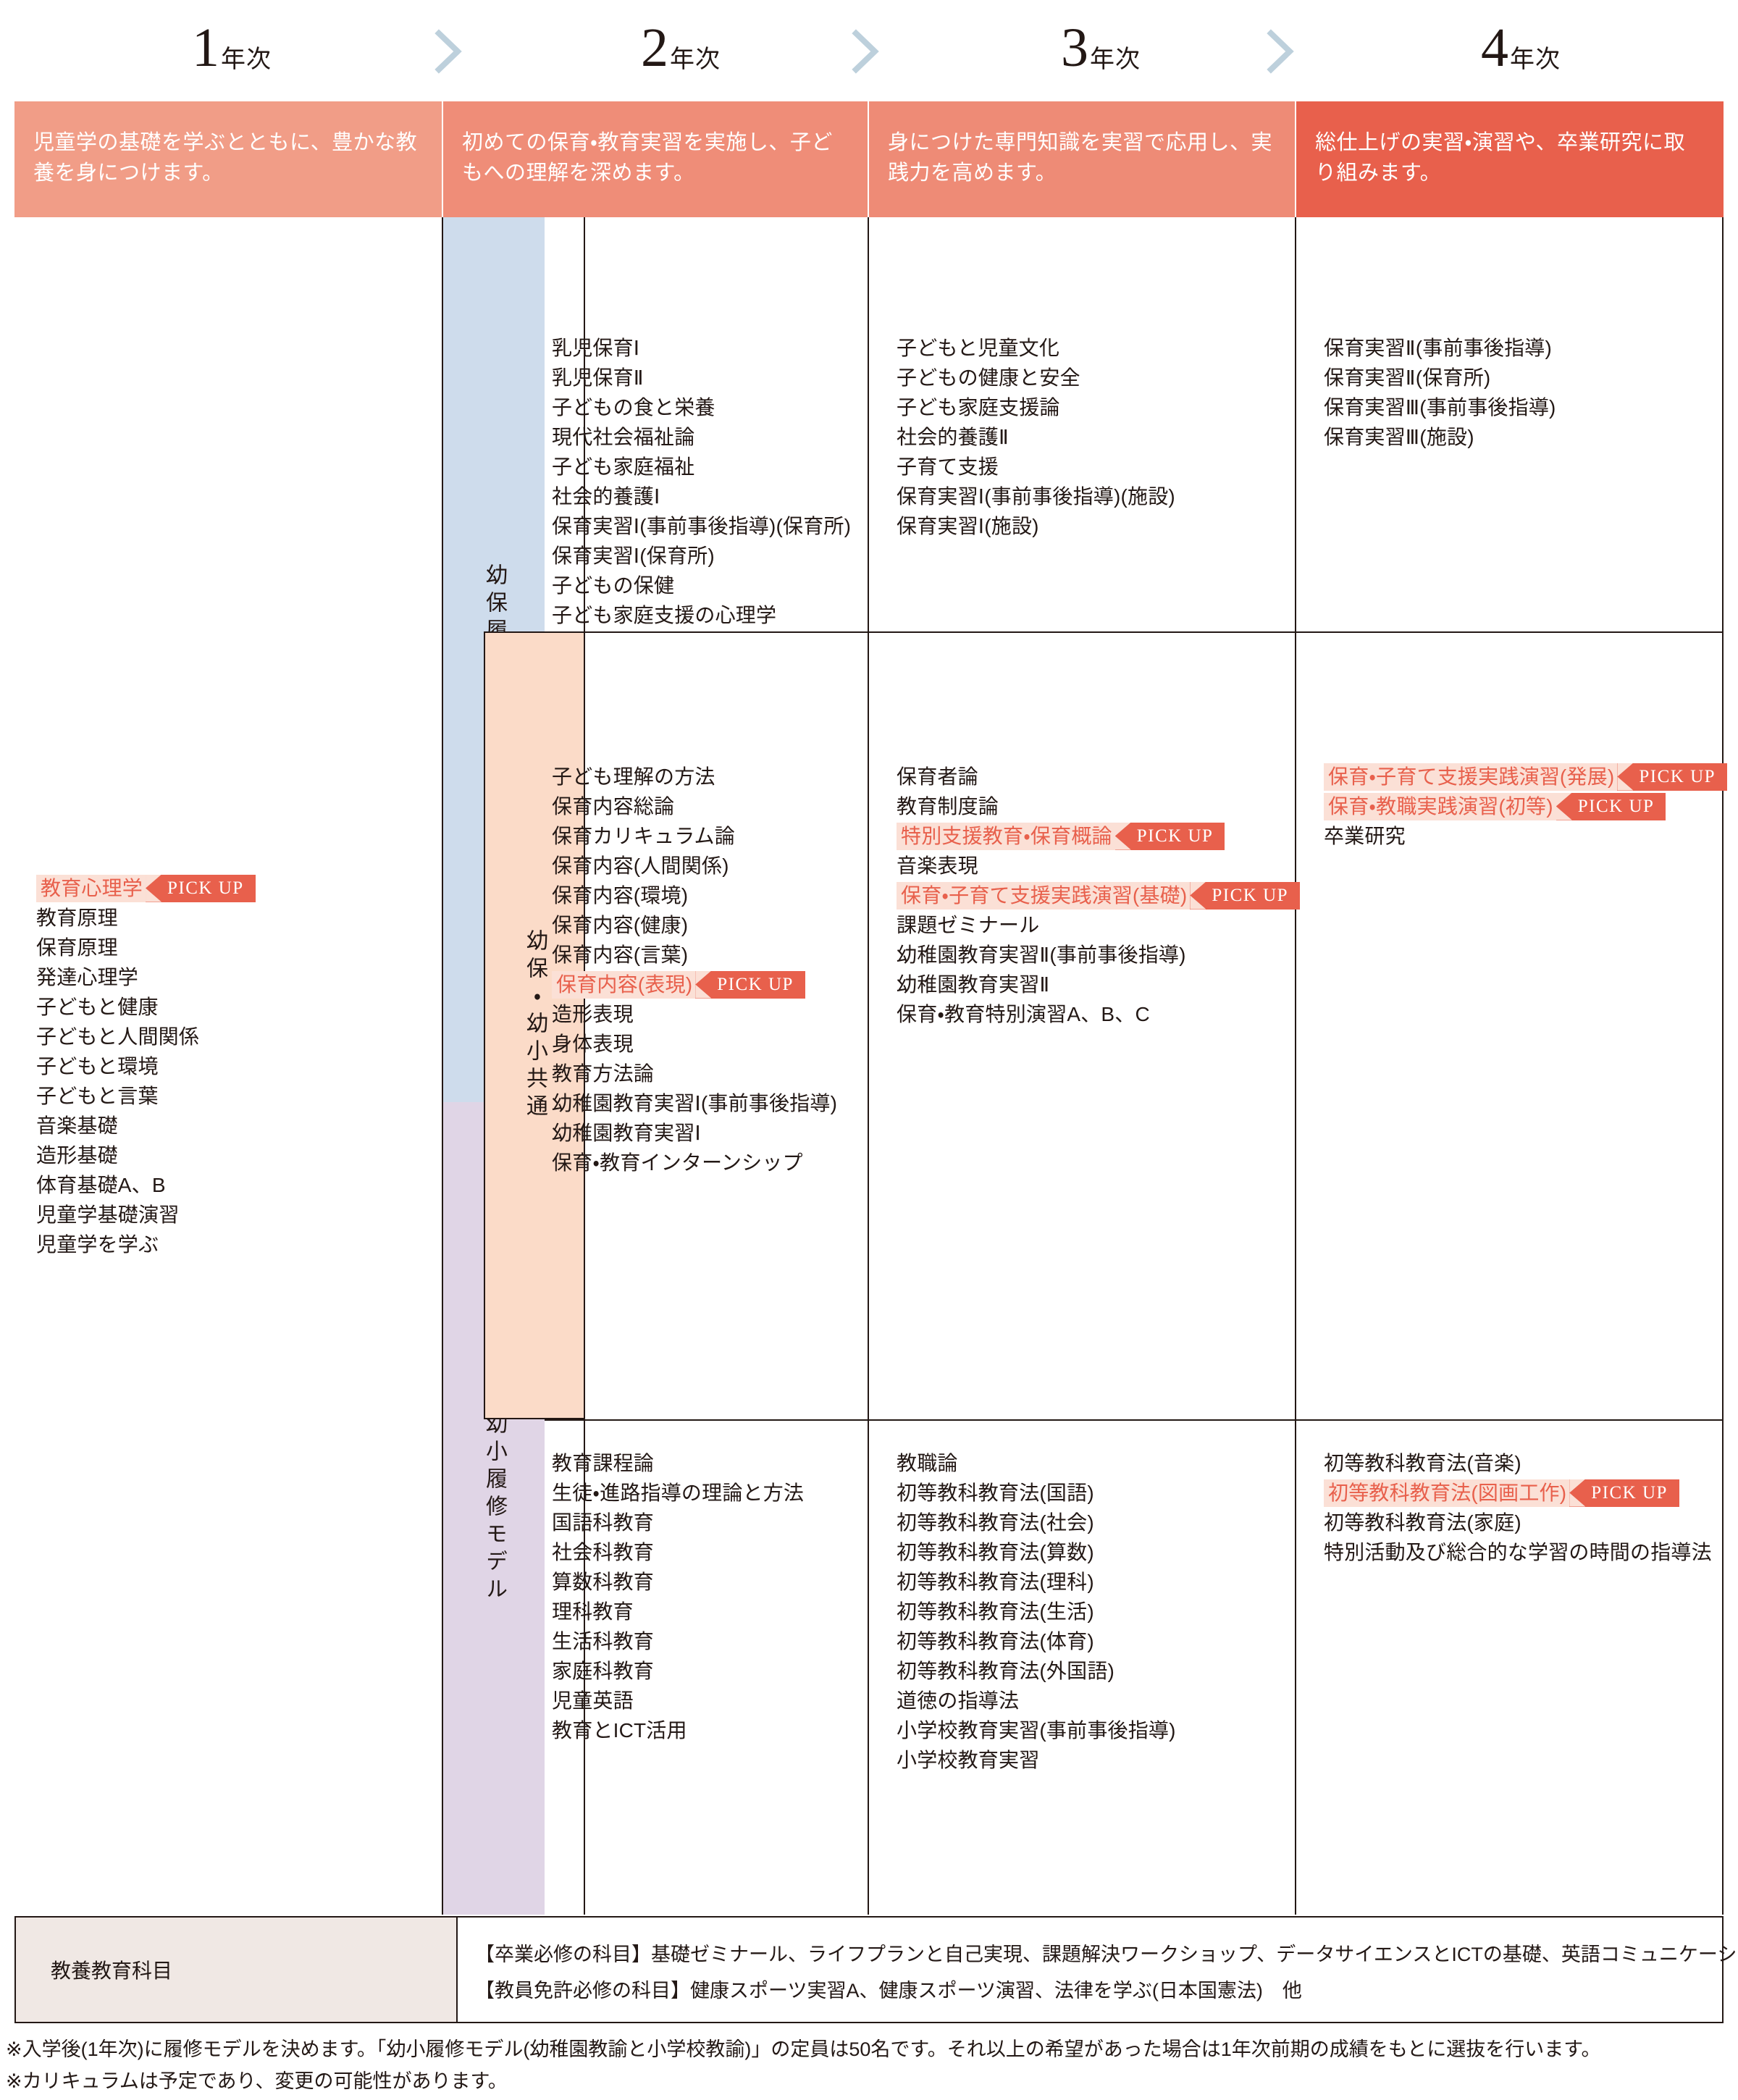  Describe the element at coordinates (606, 496) in the screenshot. I see `course-item: 社会的養護Ⅰ` at that location.